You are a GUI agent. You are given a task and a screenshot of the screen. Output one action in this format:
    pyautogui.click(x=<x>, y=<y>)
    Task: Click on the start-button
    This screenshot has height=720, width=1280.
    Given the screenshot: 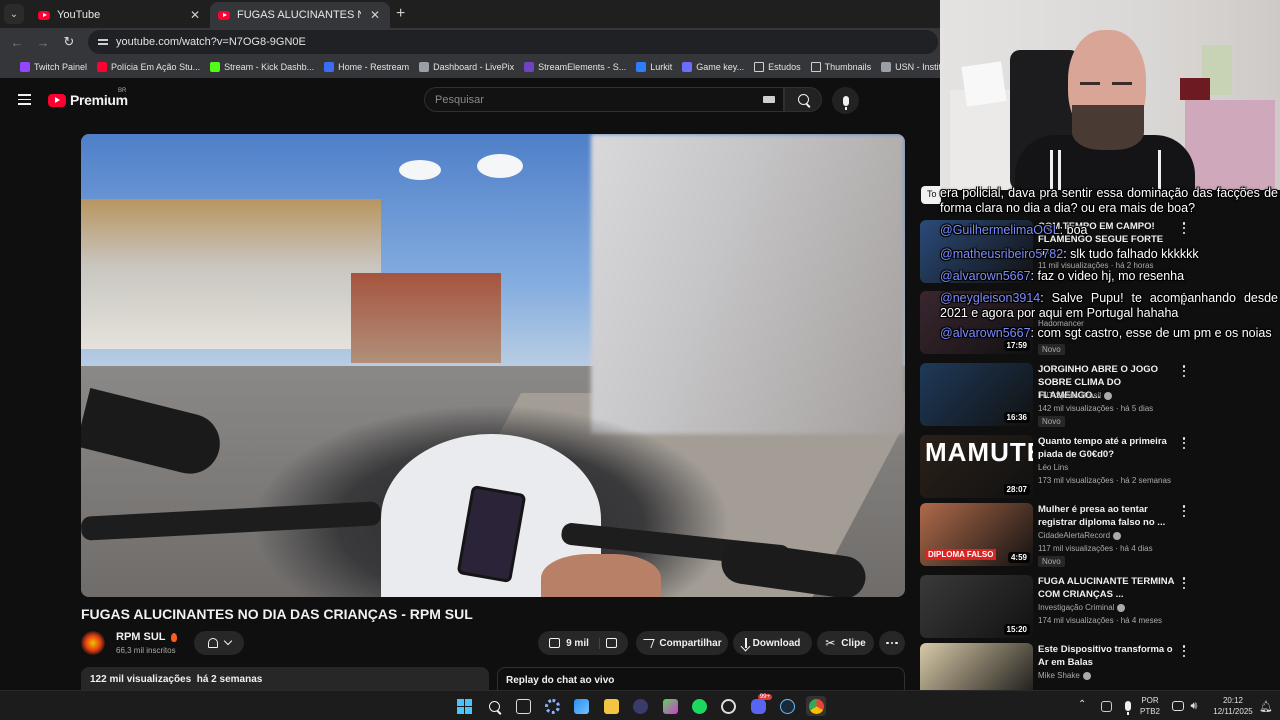 What is the action you would take?
    pyautogui.click(x=464, y=706)
    